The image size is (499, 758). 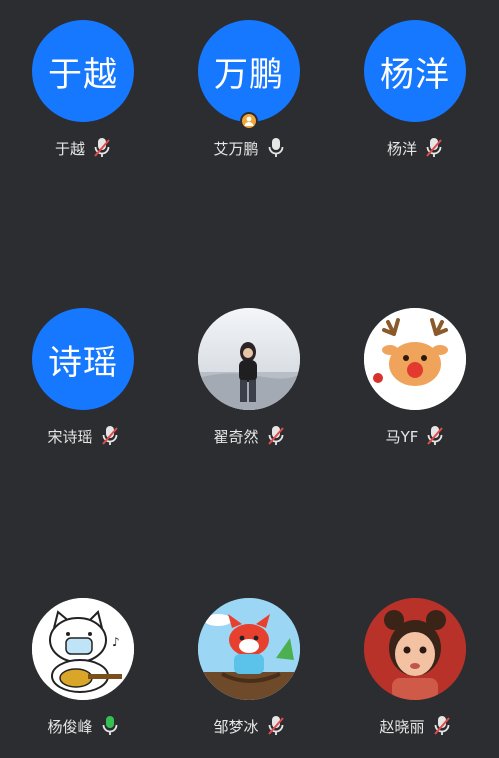 What do you see at coordinates (249, 121) in the screenshot?
I see `host-badge-icon` at bounding box center [249, 121].